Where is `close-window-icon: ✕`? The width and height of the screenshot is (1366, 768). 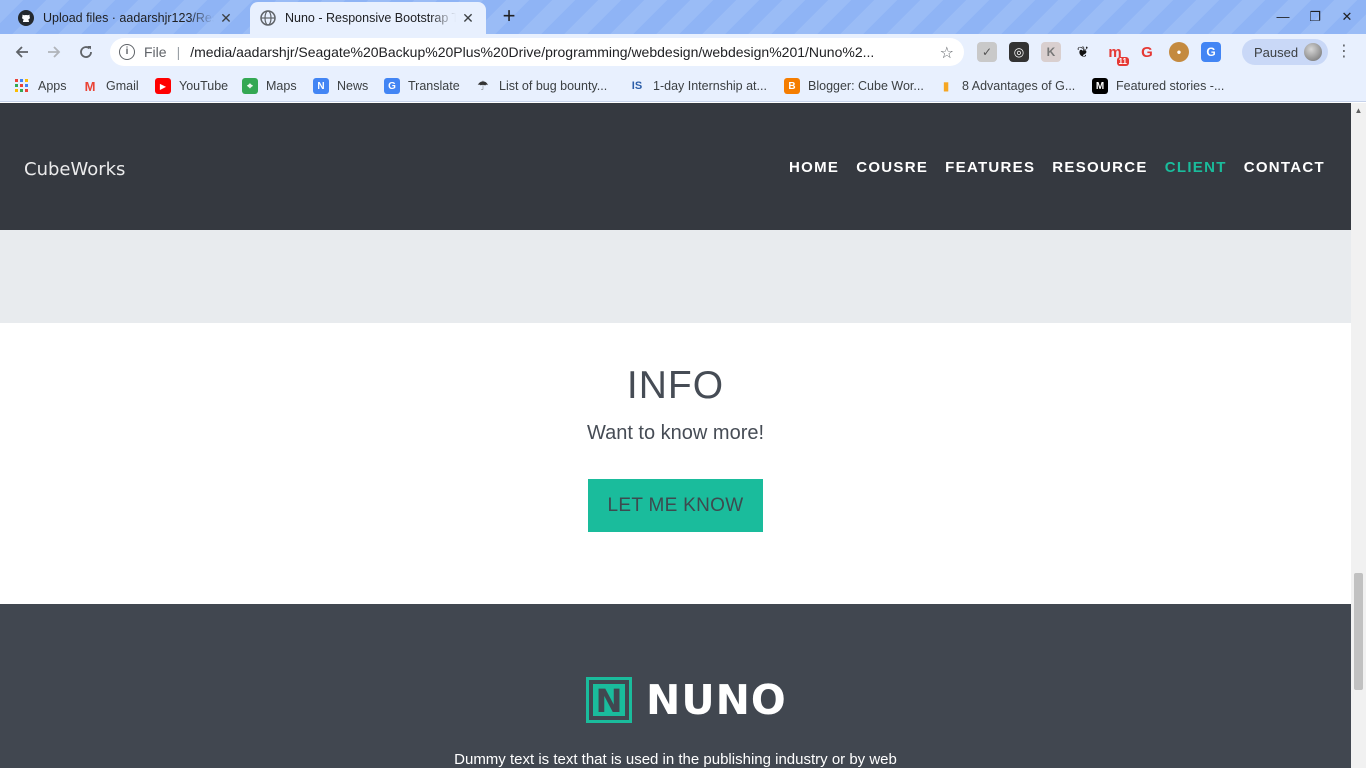 close-window-icon: ✕ is located at coordinates (1347, 17).